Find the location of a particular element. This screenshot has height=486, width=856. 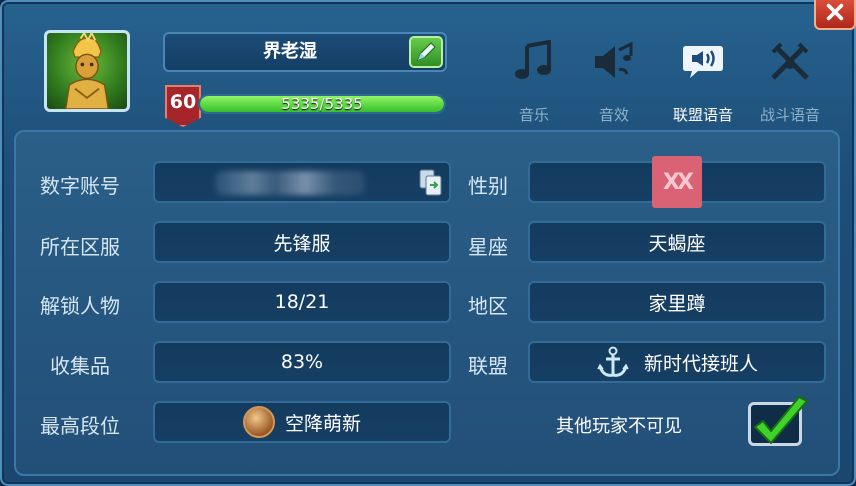

rank-label: 最高段位 is located at coordinates (80, 426).